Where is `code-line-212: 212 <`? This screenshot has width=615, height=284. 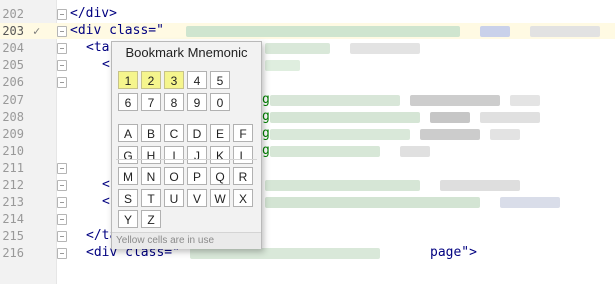
code-line-212: 212 < is located at coordinates (307, 185).